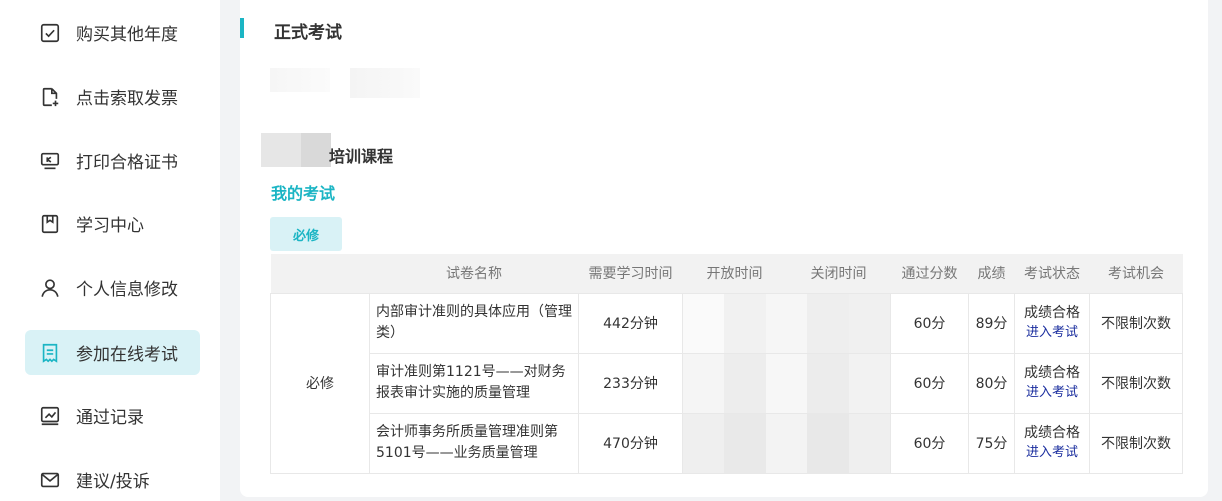 The width and height of the screenshot is (1222, 501). Describe the element at coordinates (991, 273) in the screenshot. I see `header-score: 成绩` at that location.